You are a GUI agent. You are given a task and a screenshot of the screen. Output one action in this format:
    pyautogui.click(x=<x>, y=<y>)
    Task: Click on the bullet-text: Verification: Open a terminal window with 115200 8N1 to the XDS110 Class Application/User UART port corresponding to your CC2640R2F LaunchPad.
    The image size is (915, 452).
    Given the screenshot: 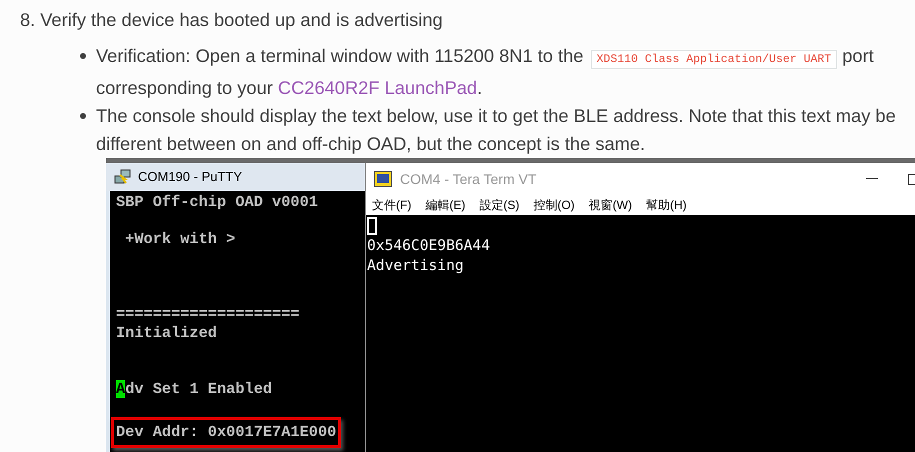 What is the action you would take?
    pyautogui.click(x=485, y=72)
    